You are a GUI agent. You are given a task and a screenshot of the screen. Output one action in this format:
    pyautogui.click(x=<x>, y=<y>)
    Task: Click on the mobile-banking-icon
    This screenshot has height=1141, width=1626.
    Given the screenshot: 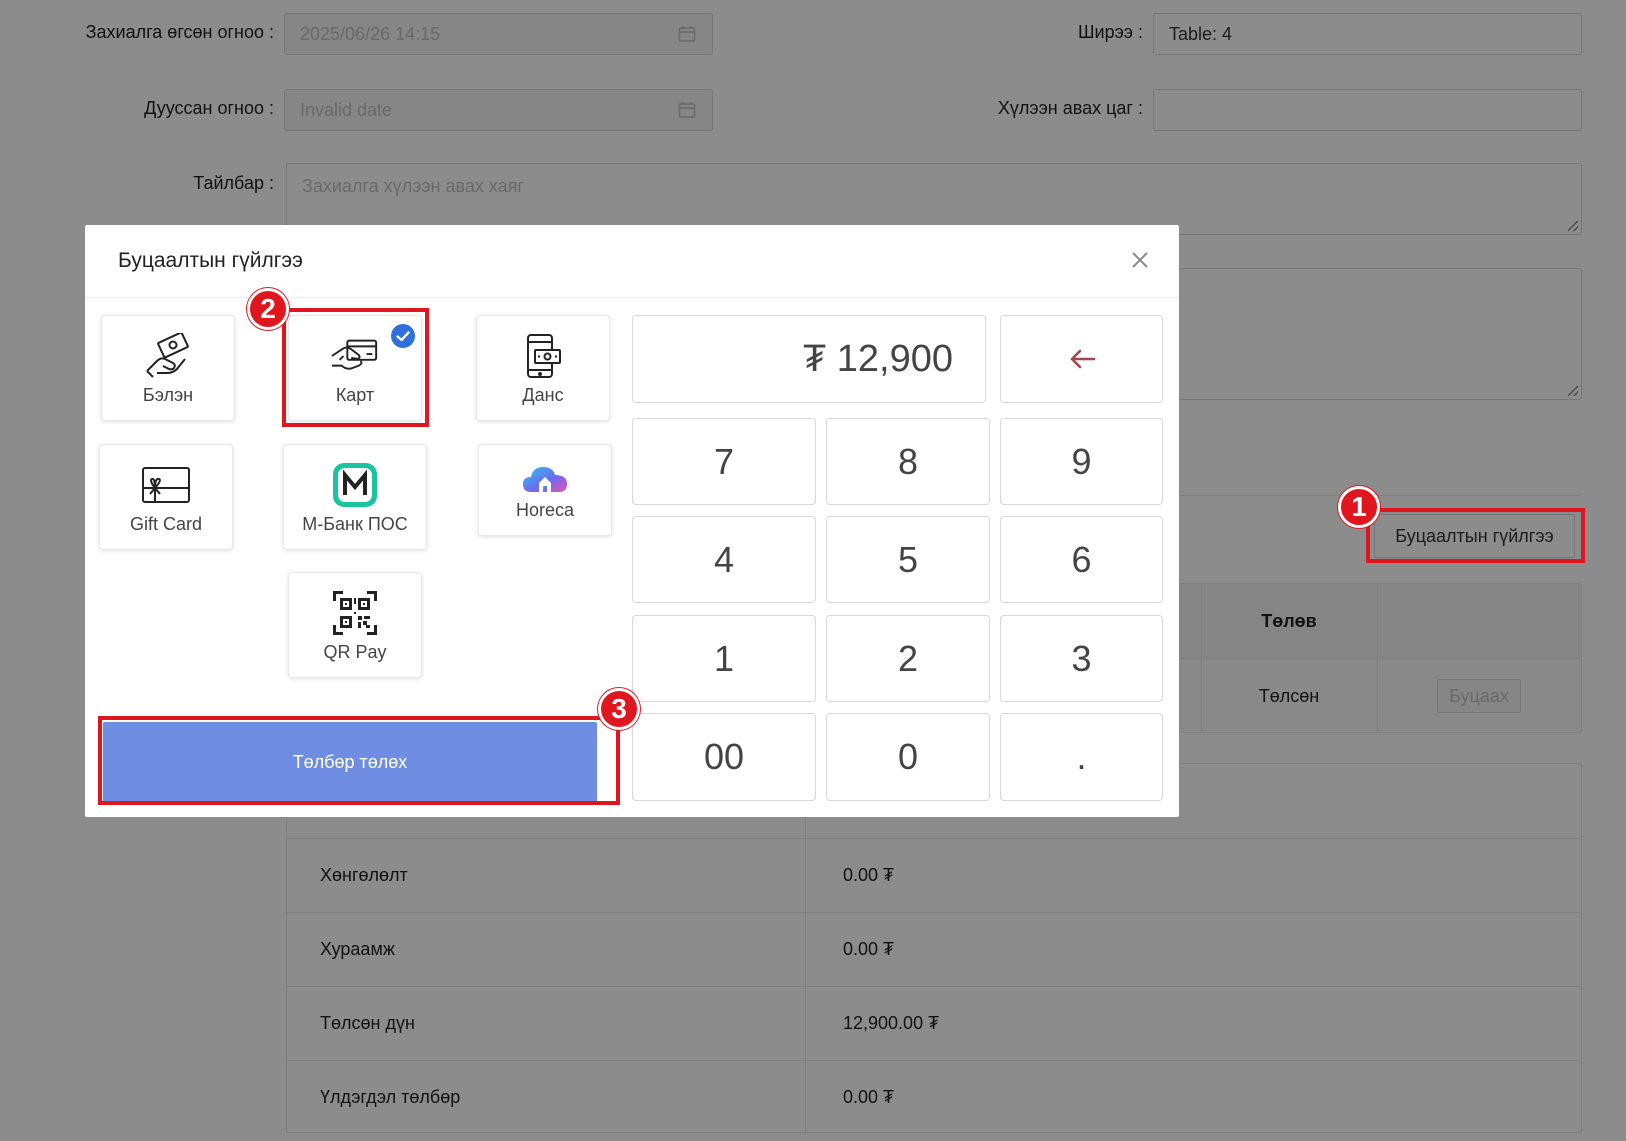 What is the action you would take?
    pyautogui.click(x=543, y=356)
    